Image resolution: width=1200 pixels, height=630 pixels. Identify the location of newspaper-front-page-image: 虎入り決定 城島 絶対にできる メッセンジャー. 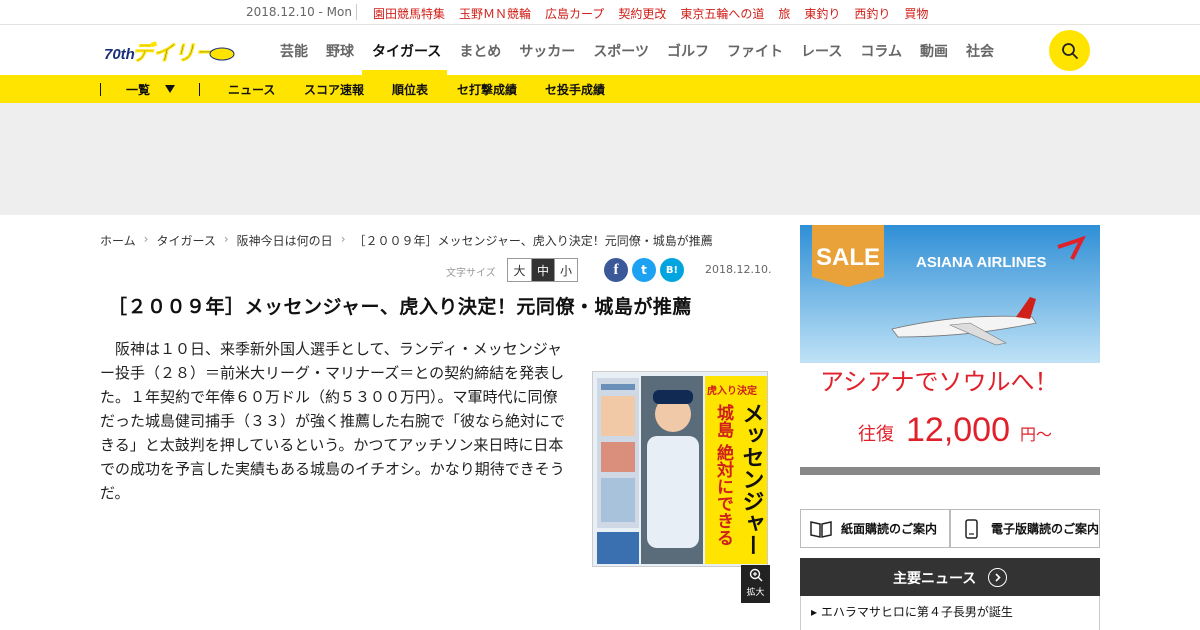
(680, 469).